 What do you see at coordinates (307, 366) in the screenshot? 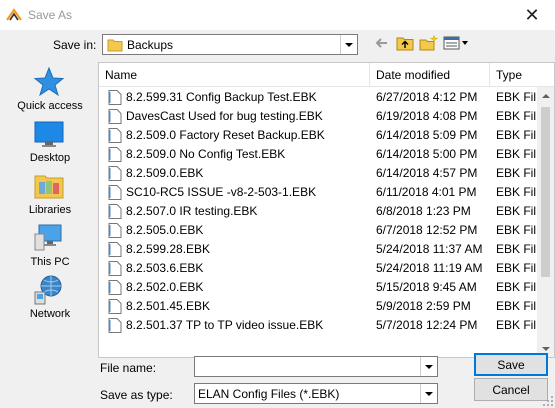
I see `file-name-input` at bounding box center [307, 366].